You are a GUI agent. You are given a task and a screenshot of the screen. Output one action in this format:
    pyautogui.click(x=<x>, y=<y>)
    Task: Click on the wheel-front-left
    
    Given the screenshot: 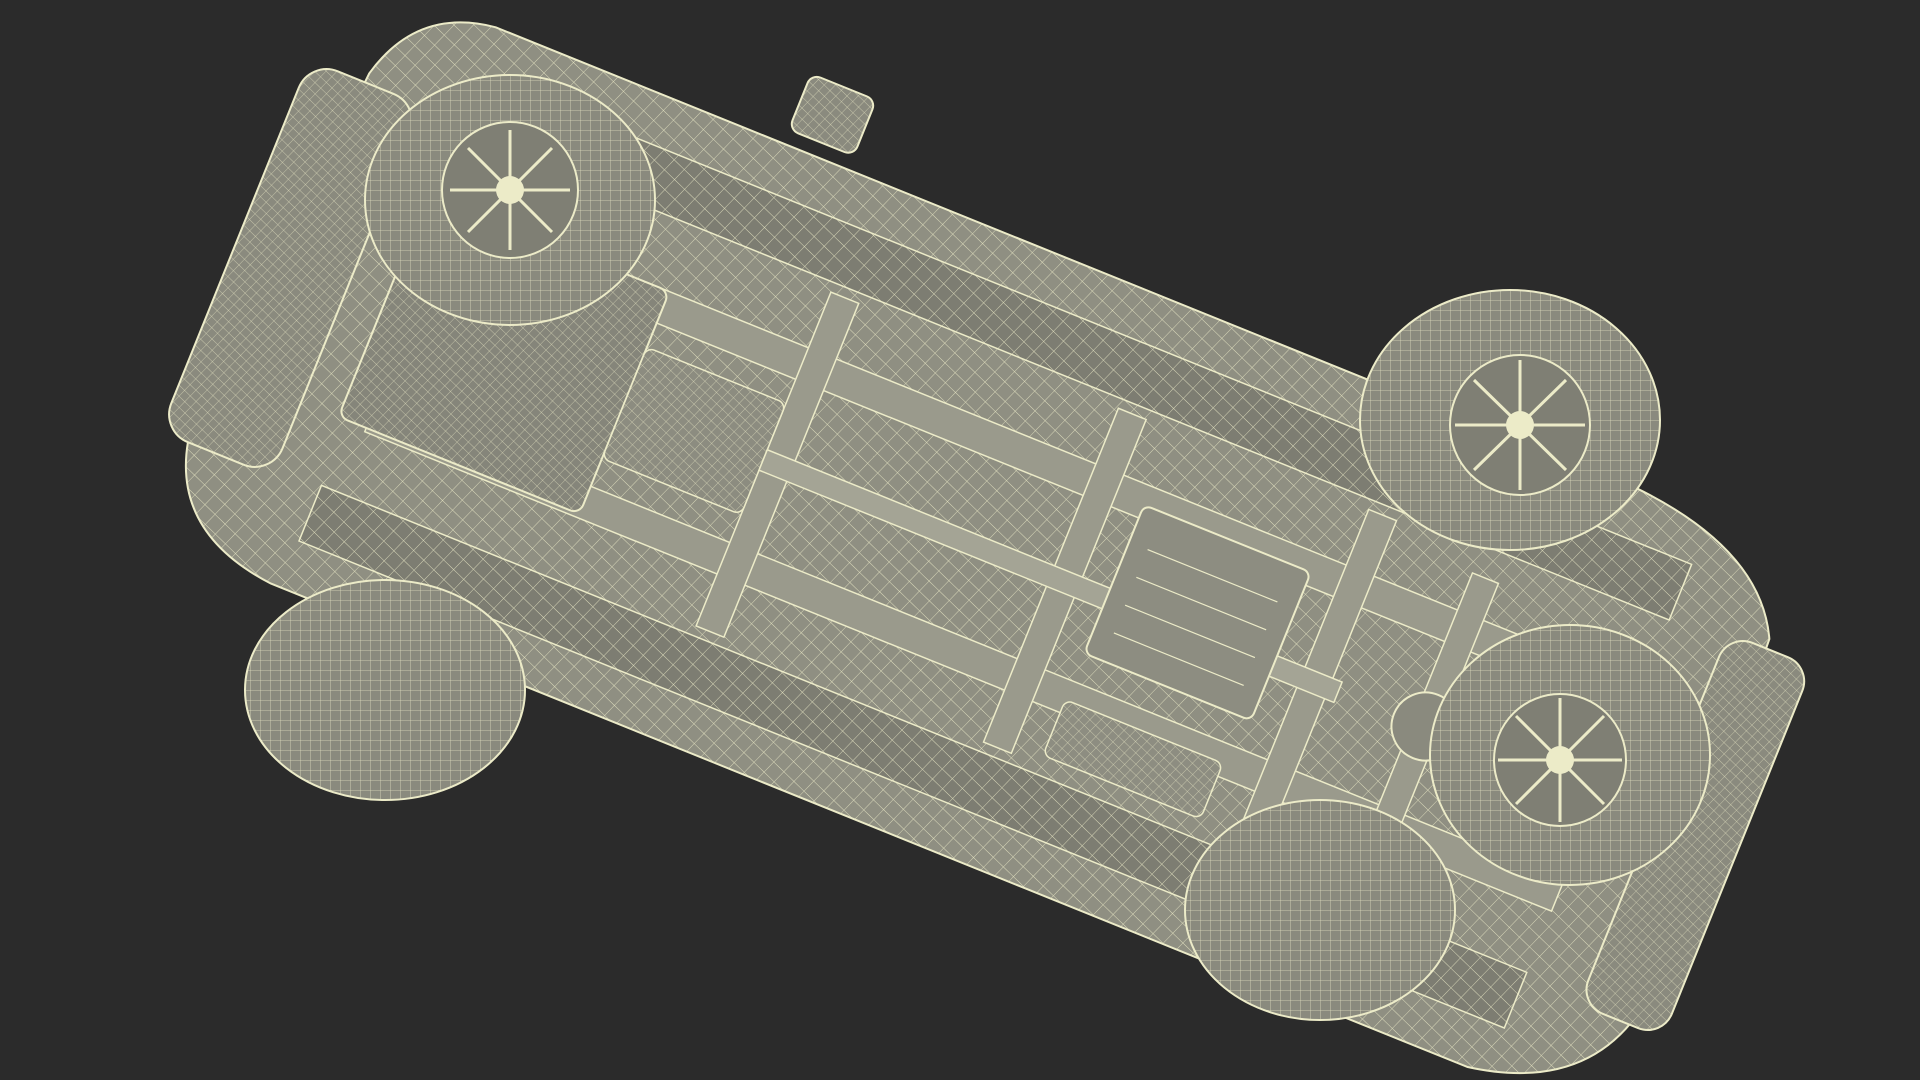 What is the action you would take?
    pyautogui.click(x=510, y=200)
    